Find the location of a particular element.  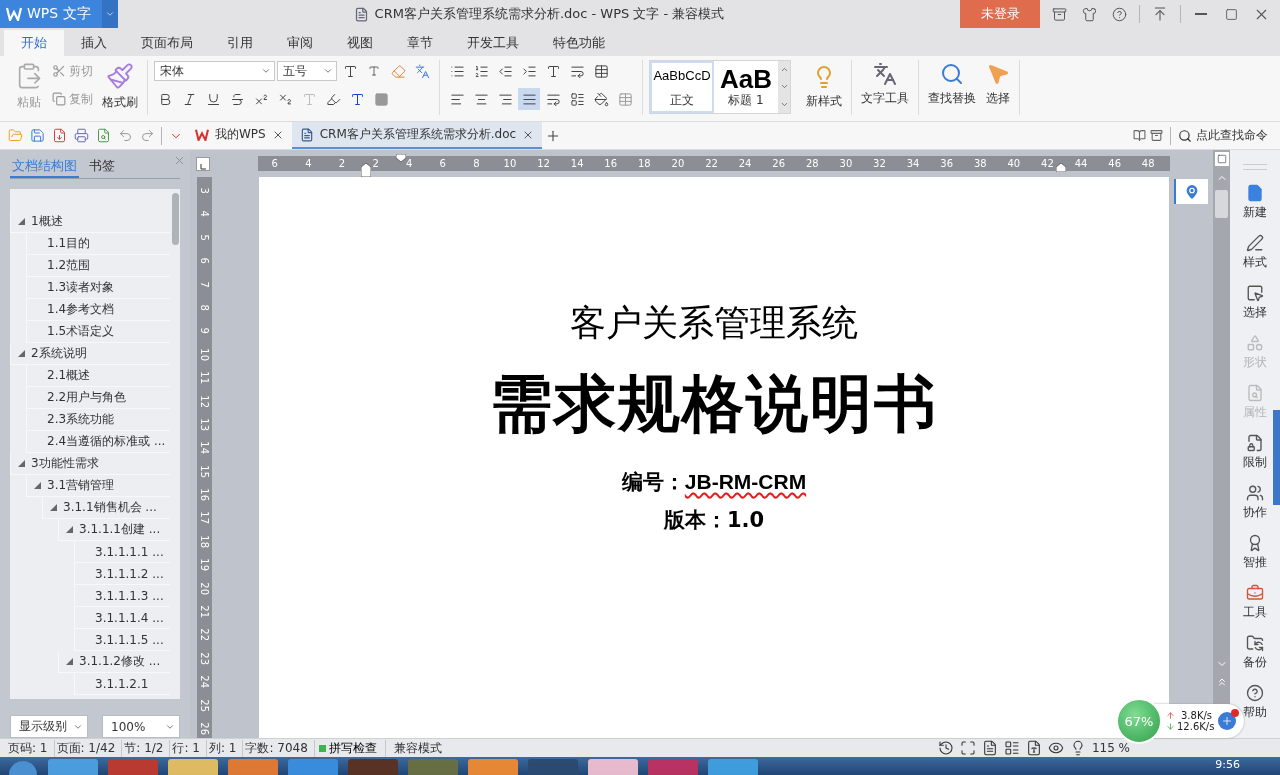

style-preset: AaBbCcD 正文 is located at coordinates (682, 87).